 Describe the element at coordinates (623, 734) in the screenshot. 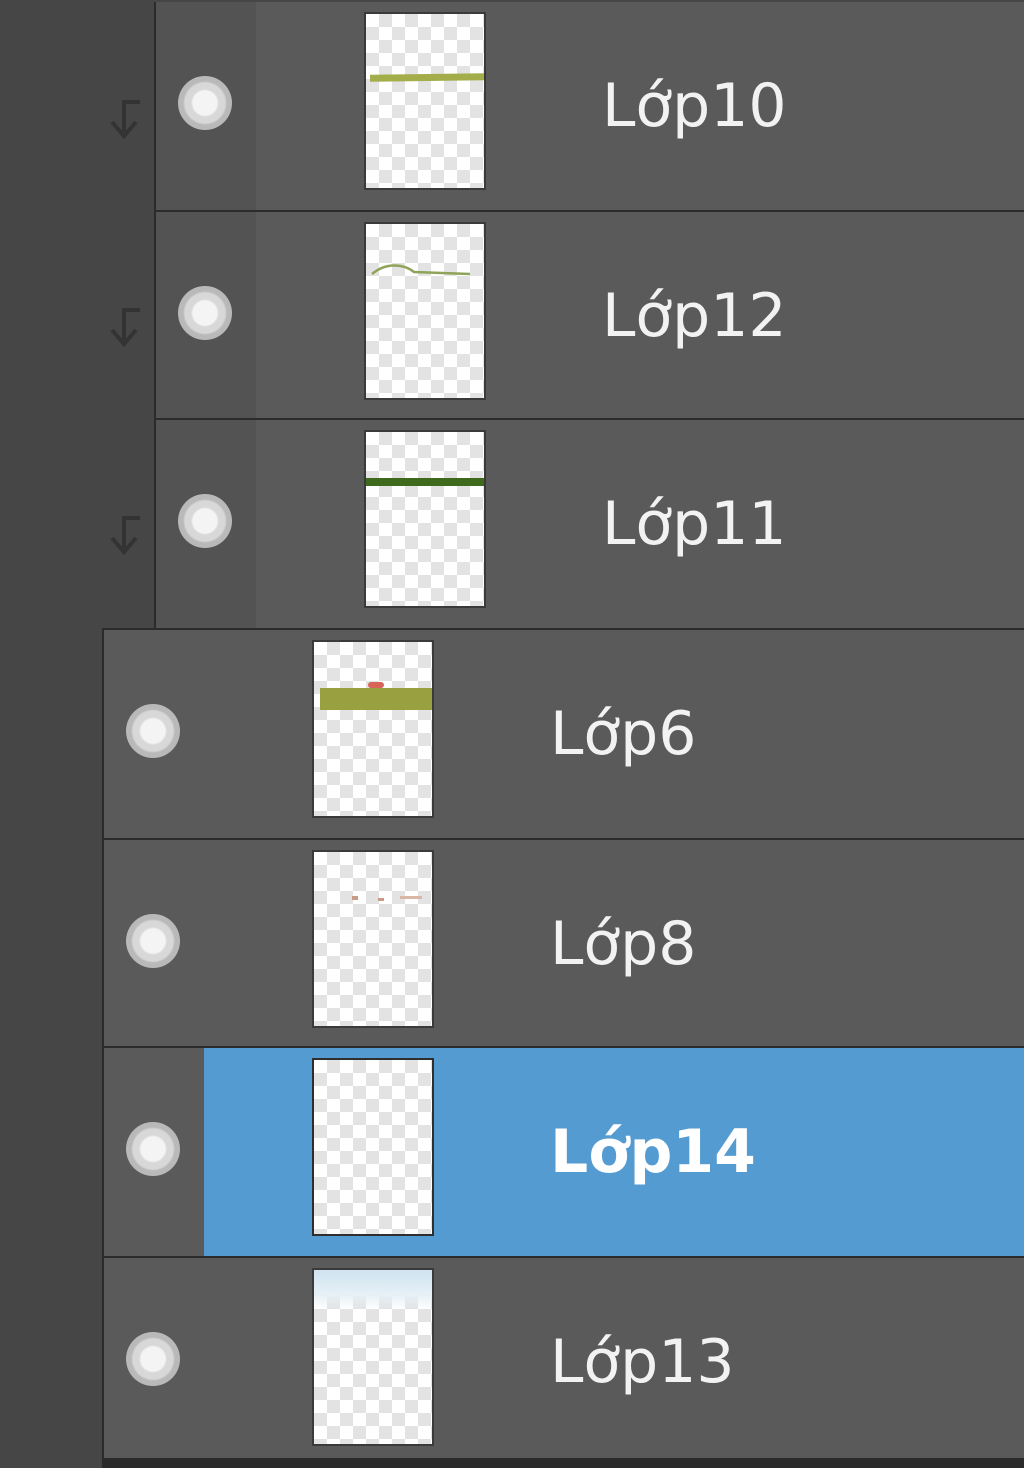

I see `layer-name: Lớp6` at that location.